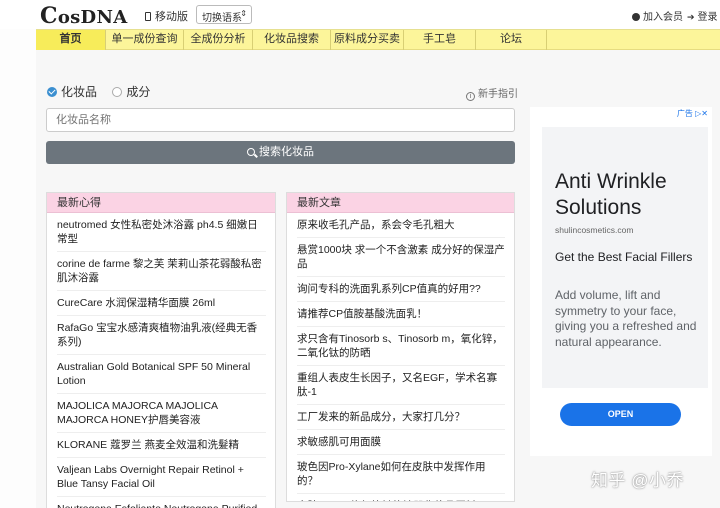 The width and height of the screenshot is (720, 508). I want to click on nav-item: 论坛, so click(511, 40).